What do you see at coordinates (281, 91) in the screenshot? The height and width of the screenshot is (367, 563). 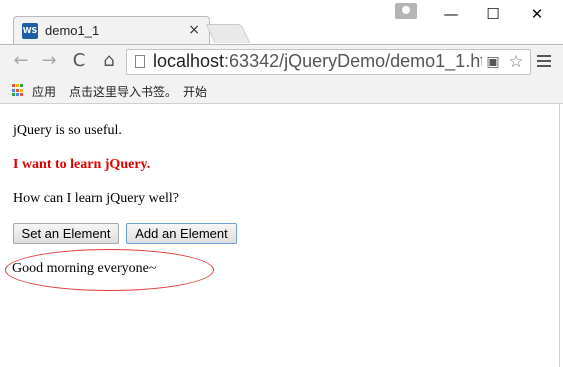 I see `bookmarks-bar: 应用 点击这里导入书签。 开始` at bounding box center [281, 91].